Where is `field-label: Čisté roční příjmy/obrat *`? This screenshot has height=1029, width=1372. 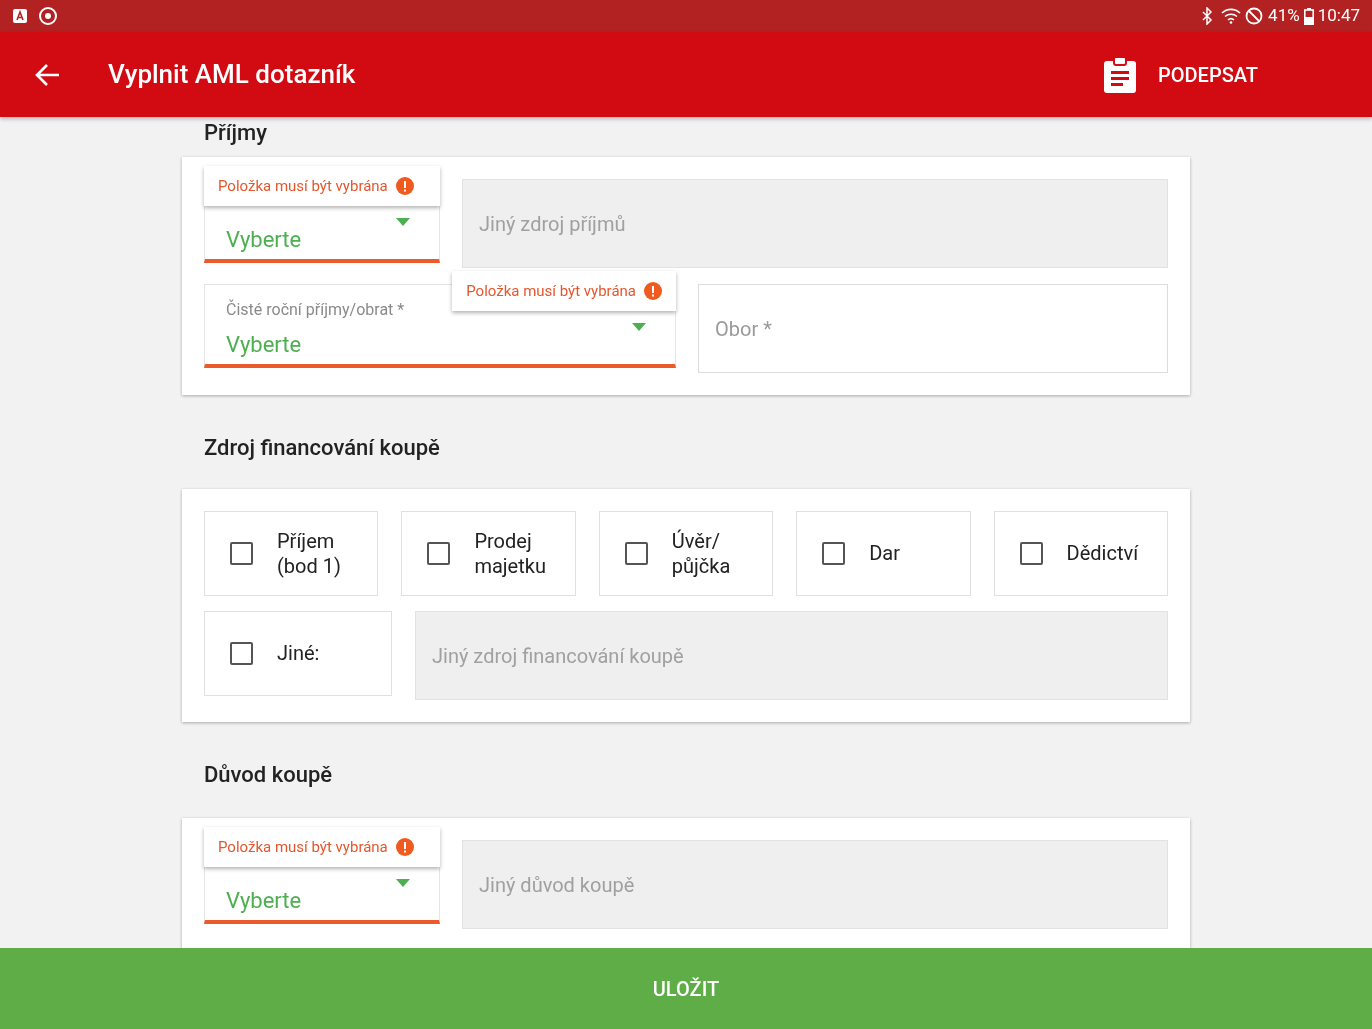
field-label: Čisté roční příjmy/obrat * is located at coordinates (315, 309).